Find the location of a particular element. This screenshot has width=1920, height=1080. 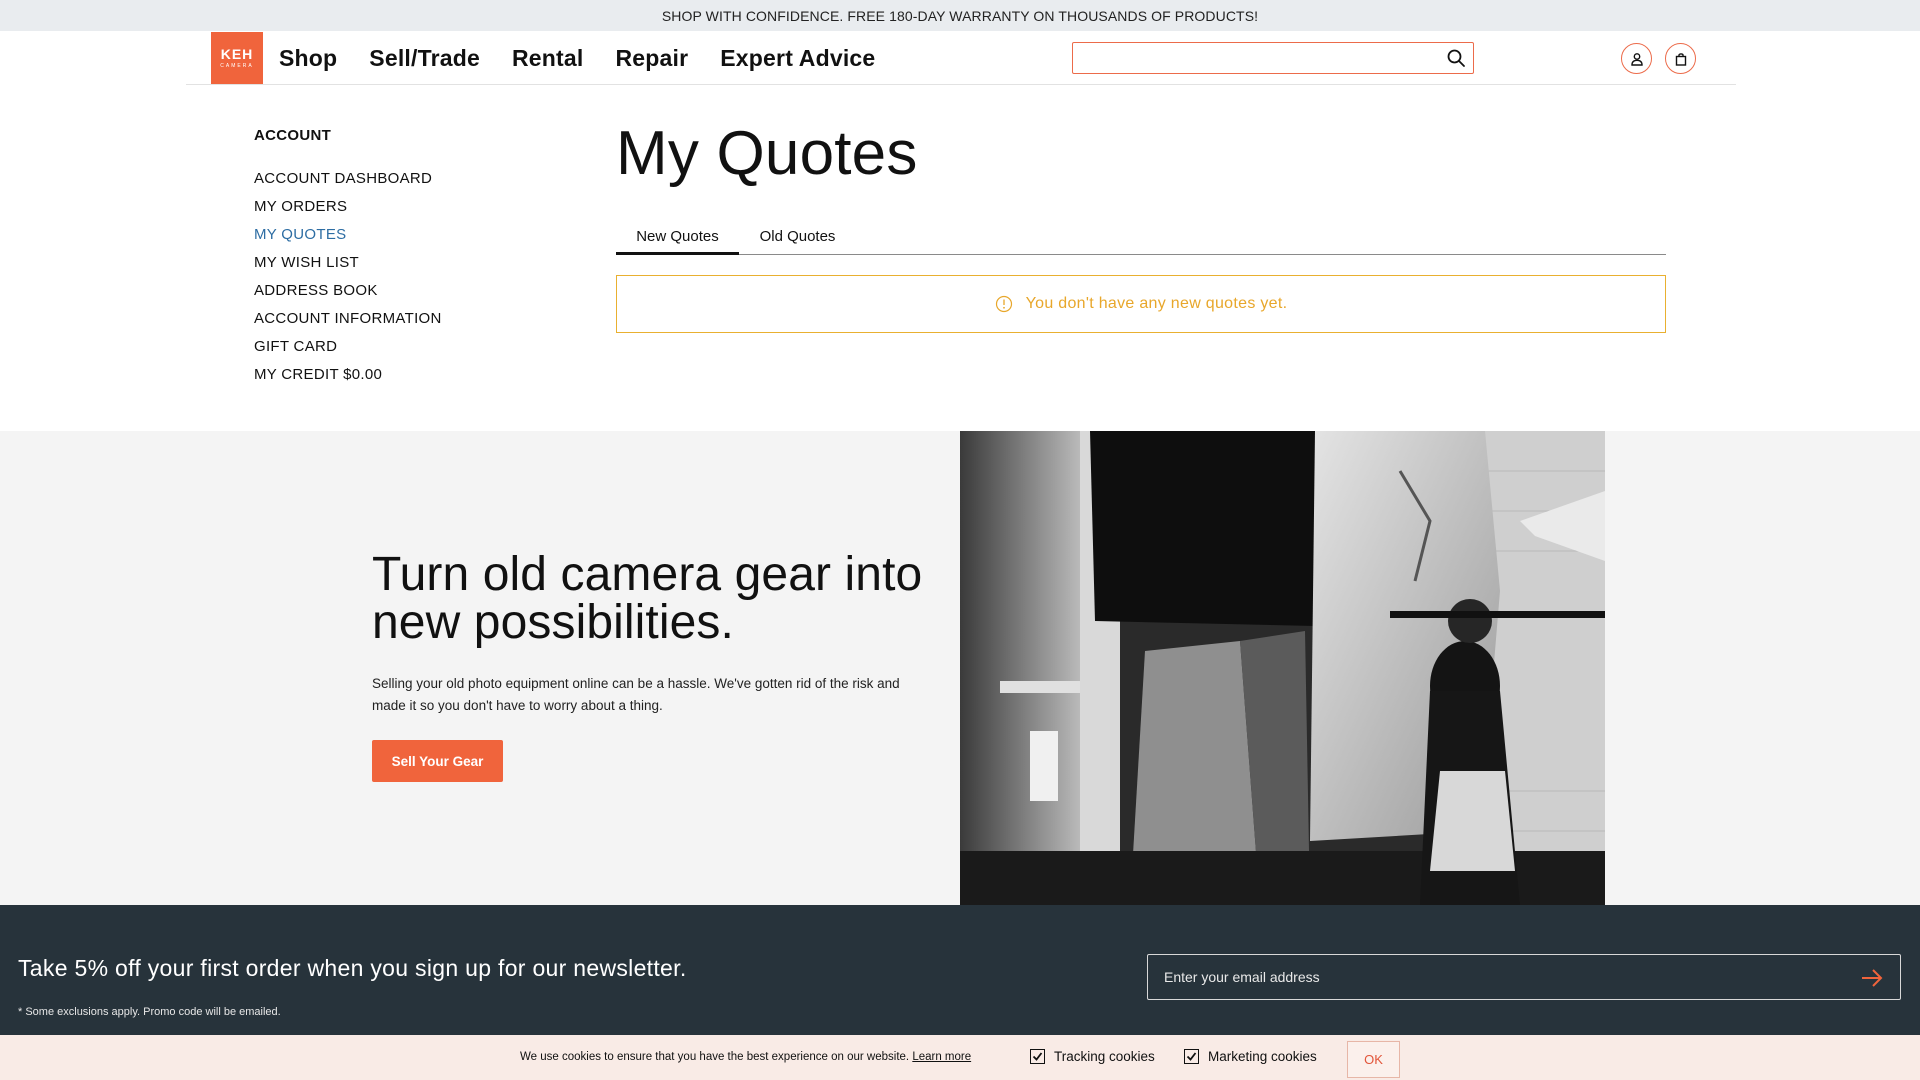

sidebar-item-address-book: ADDRESS BOOK is located at coordinates (404, 295).